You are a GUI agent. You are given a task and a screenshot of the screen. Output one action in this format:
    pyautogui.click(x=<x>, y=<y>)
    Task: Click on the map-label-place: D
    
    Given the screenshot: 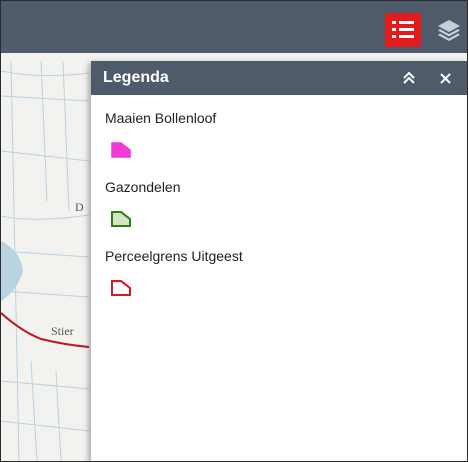 What is the action you would take?
    pyautogui.click(x=79, y=207)
    